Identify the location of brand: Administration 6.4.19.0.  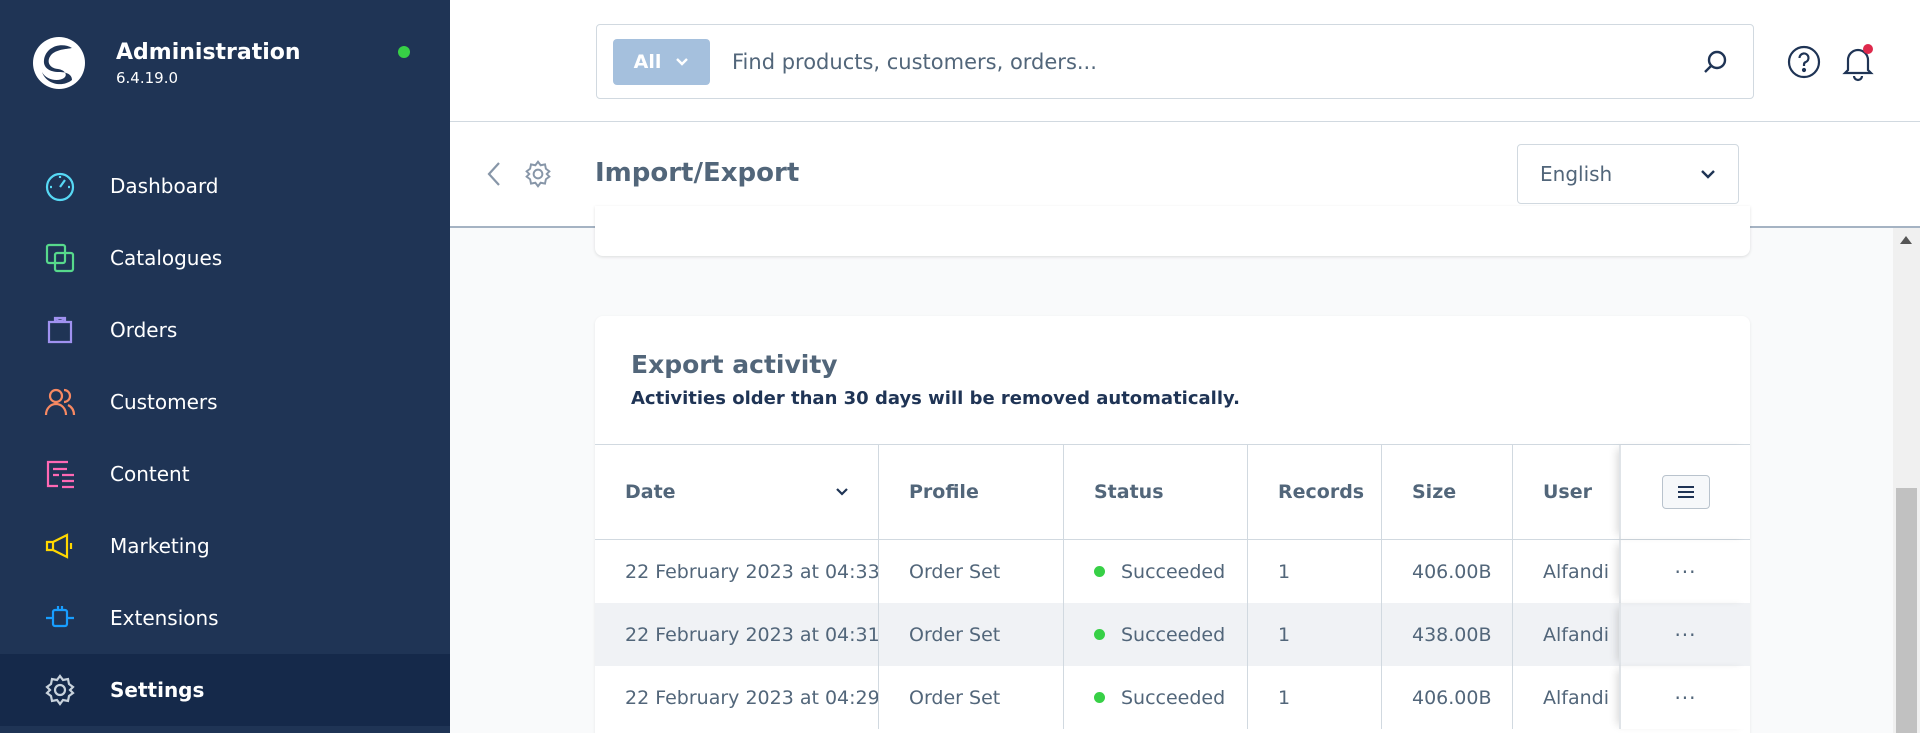
(166, 63).